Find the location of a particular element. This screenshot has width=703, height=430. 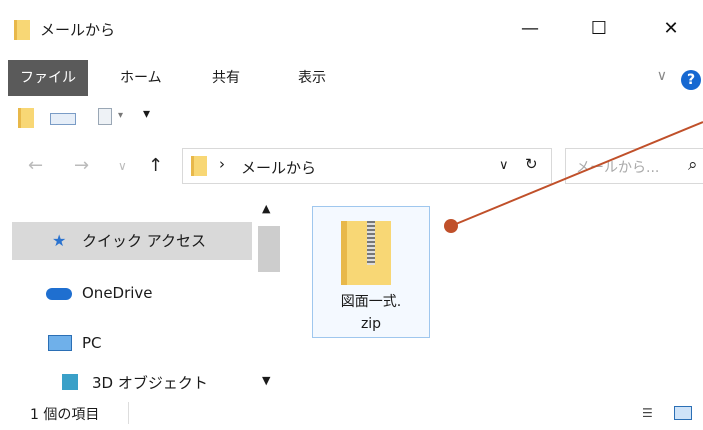

zip-folder-icon is located at coordinates (366, 253).